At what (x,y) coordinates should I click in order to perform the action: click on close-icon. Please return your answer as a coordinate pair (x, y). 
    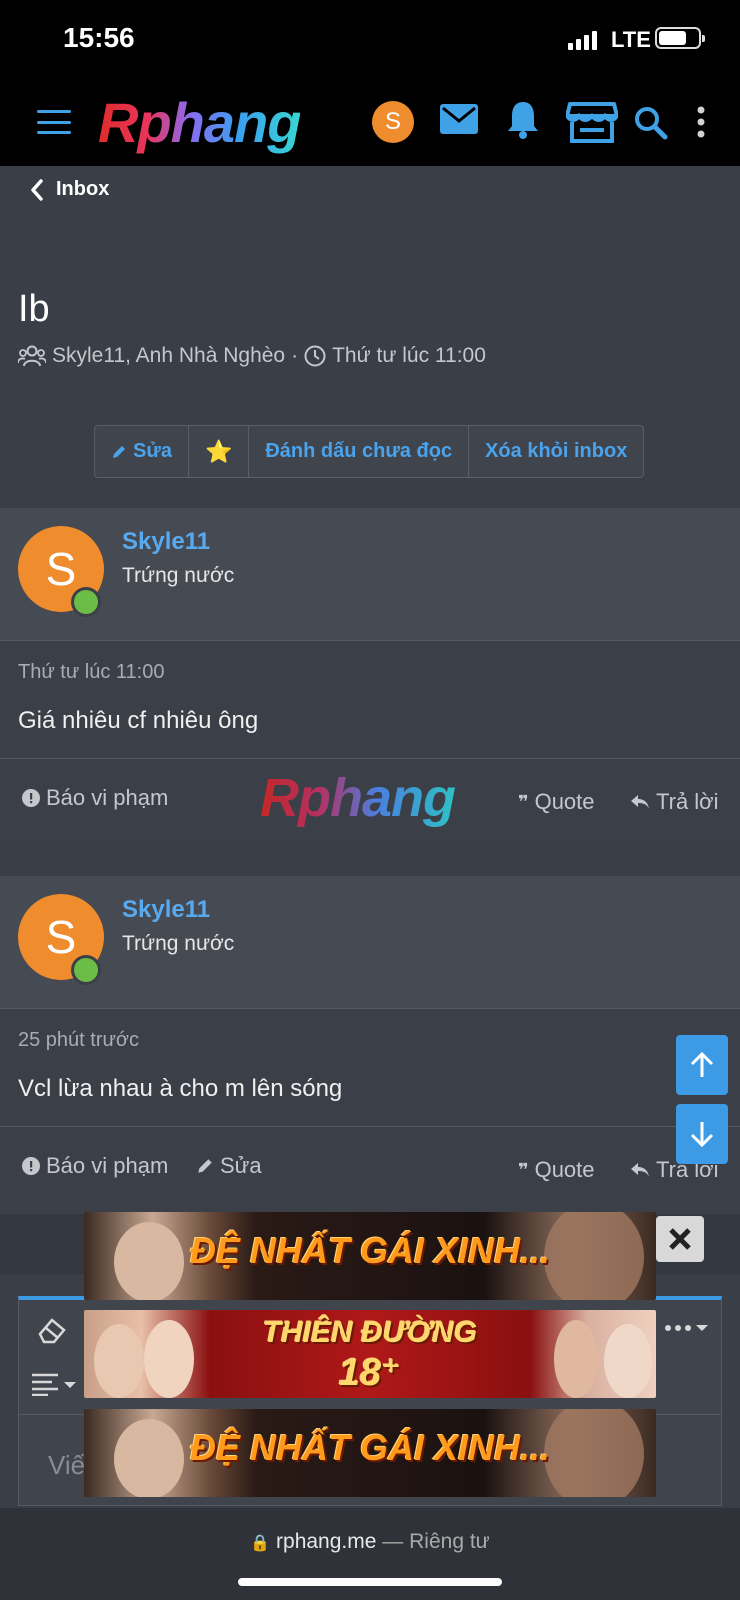
    Looking at the image, I should click on (680, 1239).